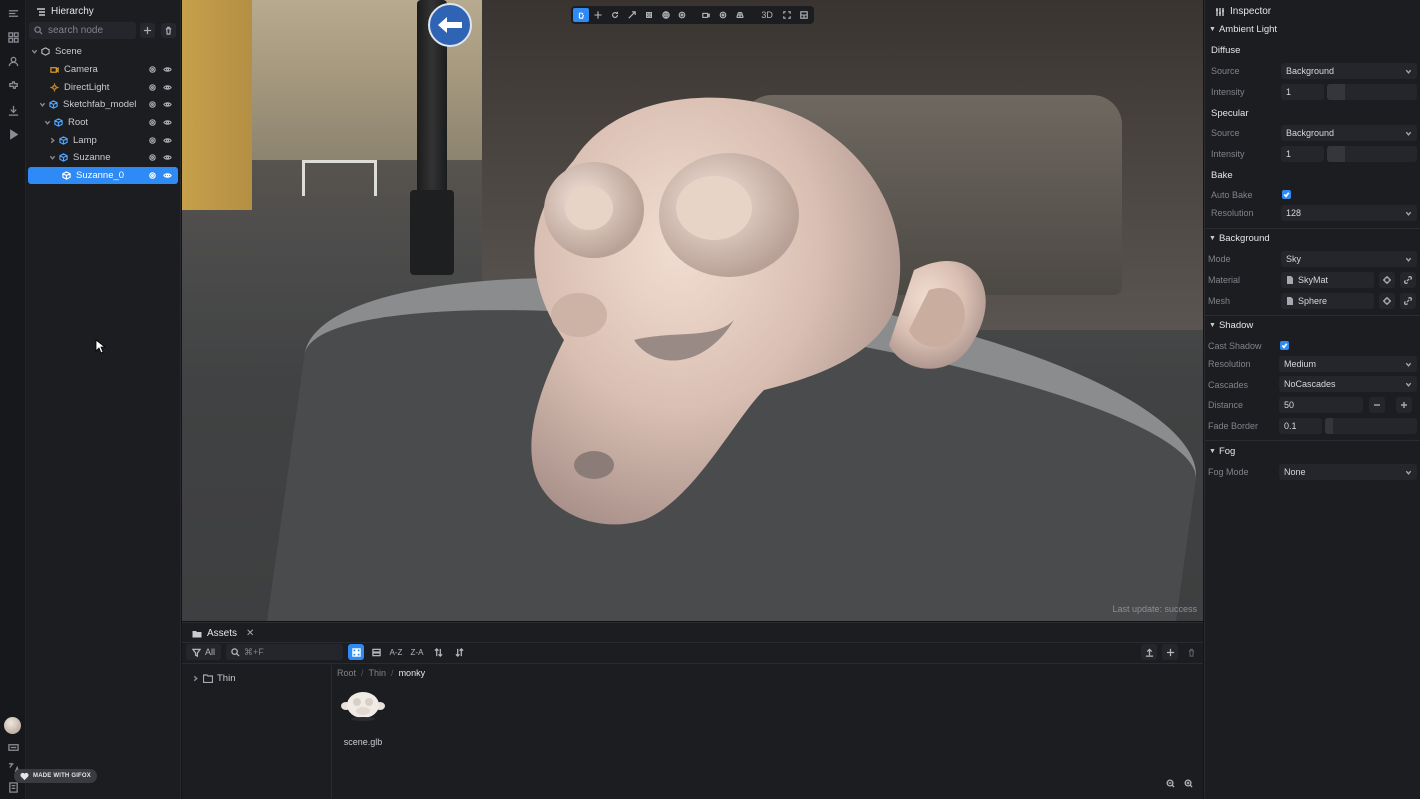  I want to click on sort-type-desc-button, so click(459, 652).